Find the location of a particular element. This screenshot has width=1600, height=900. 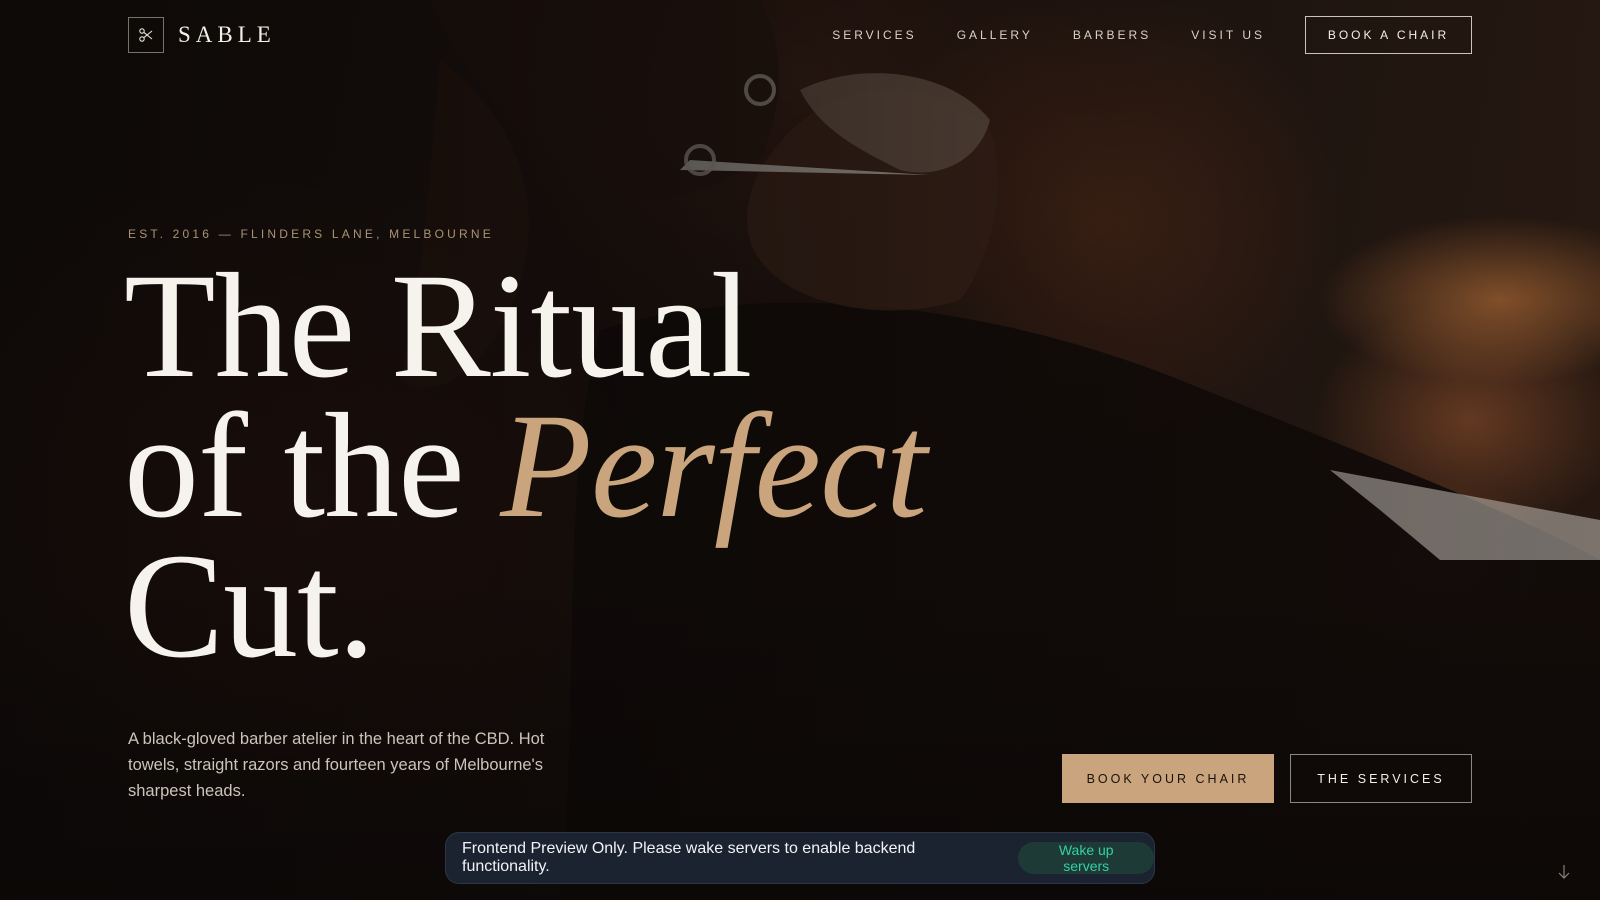

headline-accent: Perfect is located at coordinates (713, 466).